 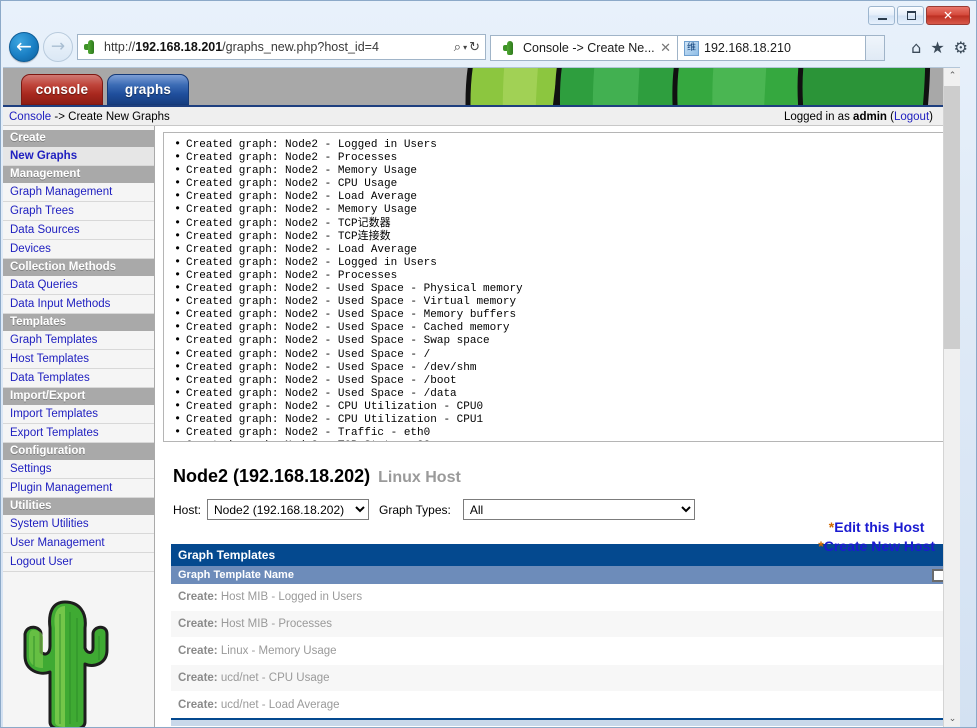 What do you see at coordinates (952, 76) in the screenshot?
I see `scroll-up-arrow-icon: ⌃` at bounding box center [952, 76].